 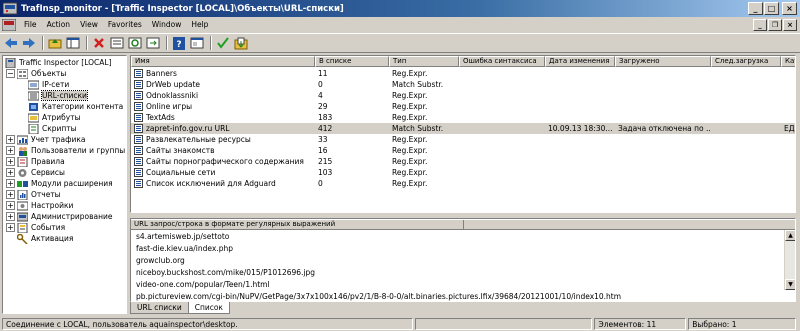 What do you see at coordinates (463, 172) in the screenshot?
I see `table-row: Социальные сети 103 Reg.Expr.` at bounding box center [463, 172].